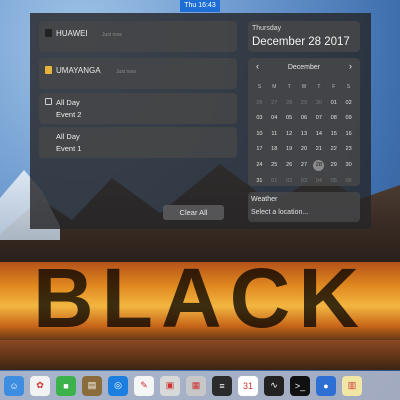 The image size is (400, 400). I want to click on dock: ☺ ✿ ■ ▤ ◎ ✎ ▣ ▦ ≡ 31 ∿ >_ ● ▥, so click(200, 385).